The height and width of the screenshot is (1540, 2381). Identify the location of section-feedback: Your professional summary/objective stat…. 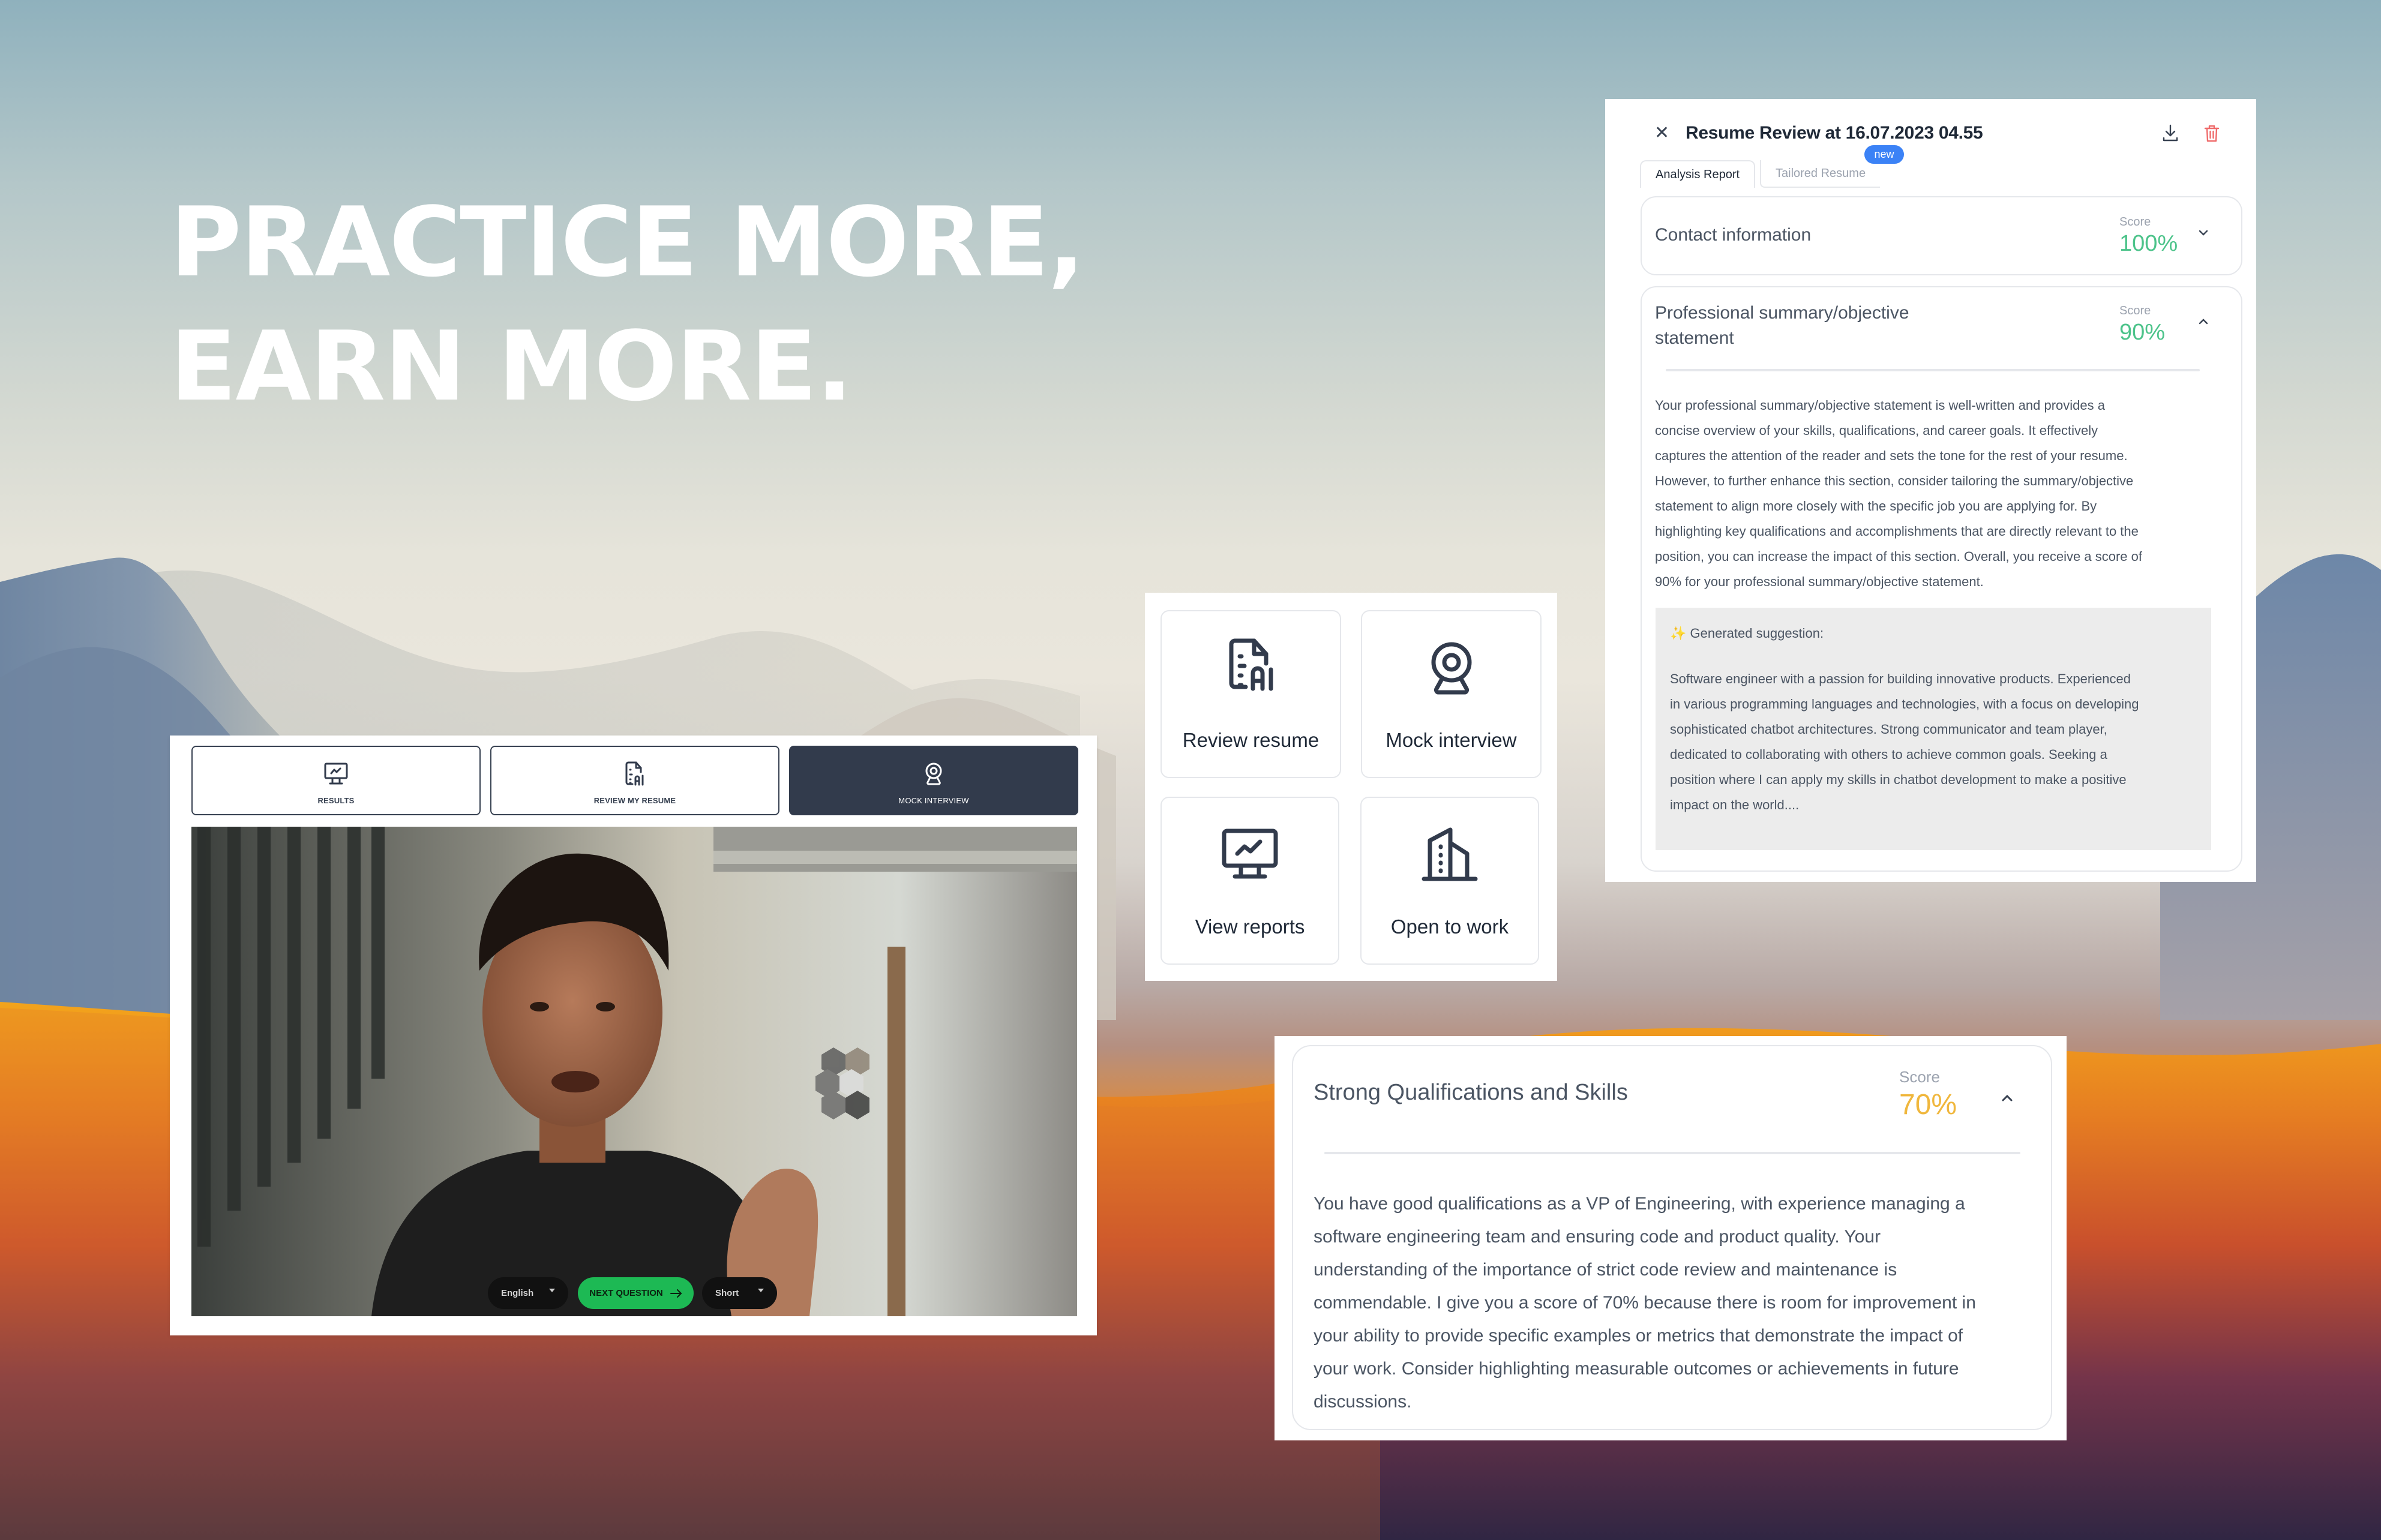
(1943, 494).